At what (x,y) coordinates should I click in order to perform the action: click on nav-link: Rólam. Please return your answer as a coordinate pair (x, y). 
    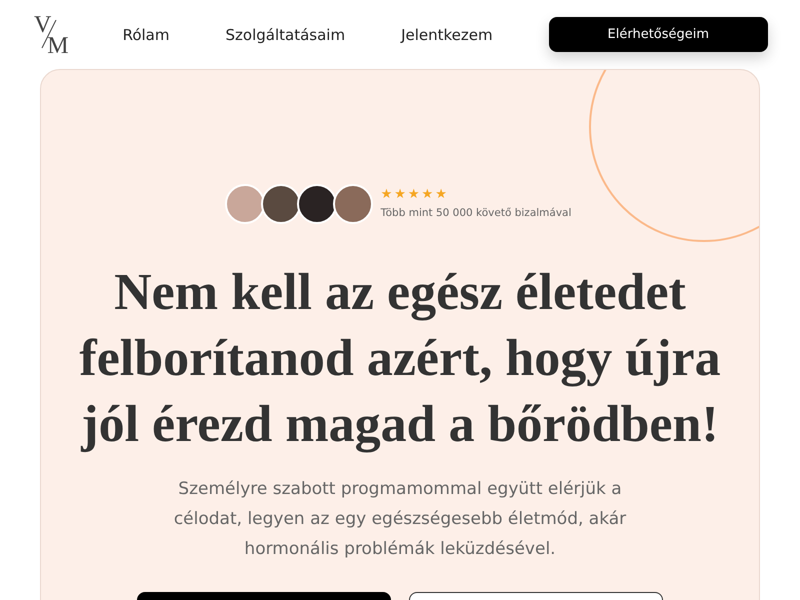
    Looking at the image, I should click on (146, 35).